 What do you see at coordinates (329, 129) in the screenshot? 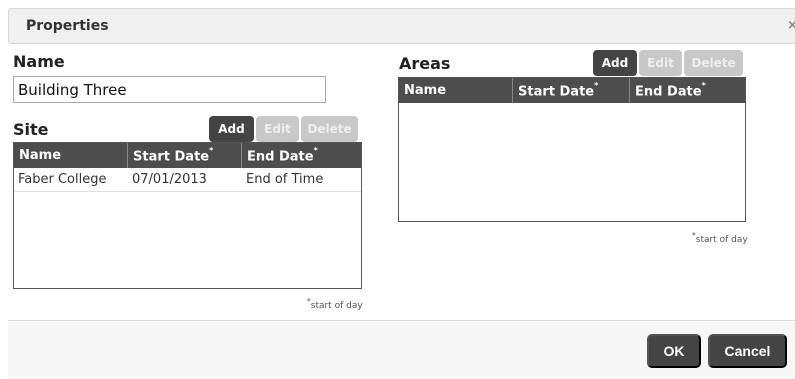
I see `site-delete-button: Delete` at bounding box center [329, 129].